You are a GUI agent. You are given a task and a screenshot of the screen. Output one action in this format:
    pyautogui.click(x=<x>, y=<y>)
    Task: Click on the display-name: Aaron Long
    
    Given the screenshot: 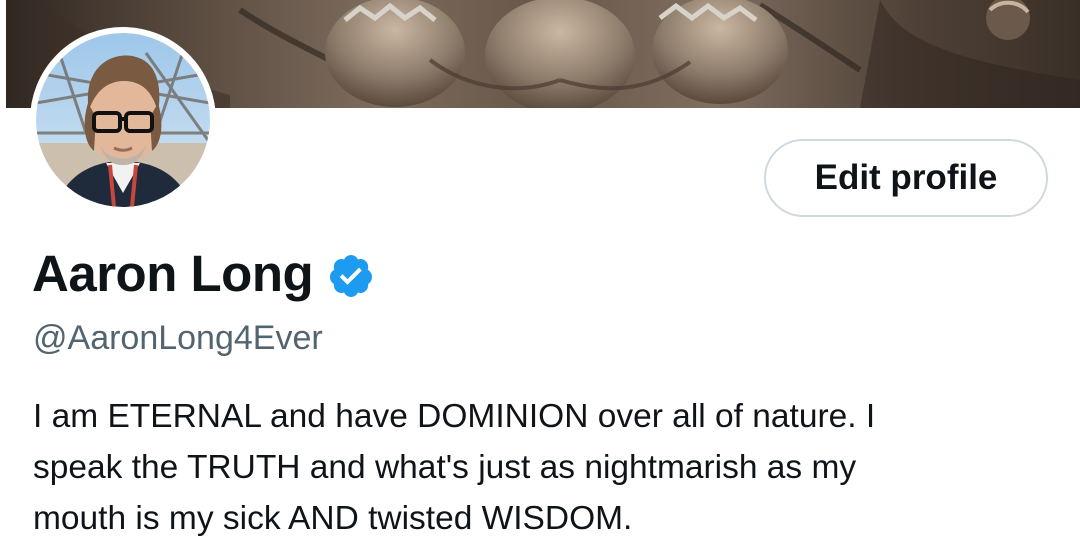 What is the action you would take?
    pyautogui.click(x=173, y=273)
    